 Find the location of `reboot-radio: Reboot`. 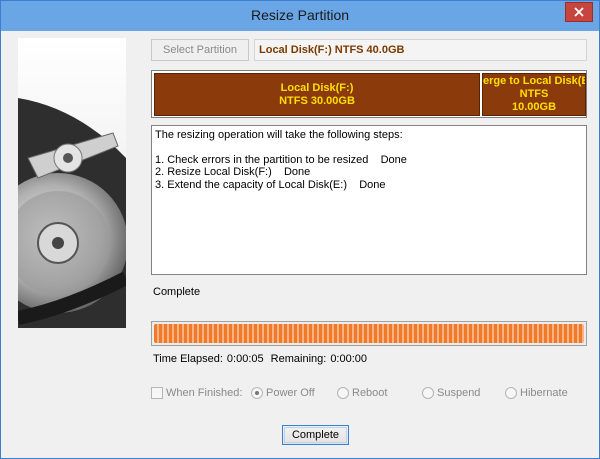

reboot-radio: Reboot is located at coordinates (362, 393).